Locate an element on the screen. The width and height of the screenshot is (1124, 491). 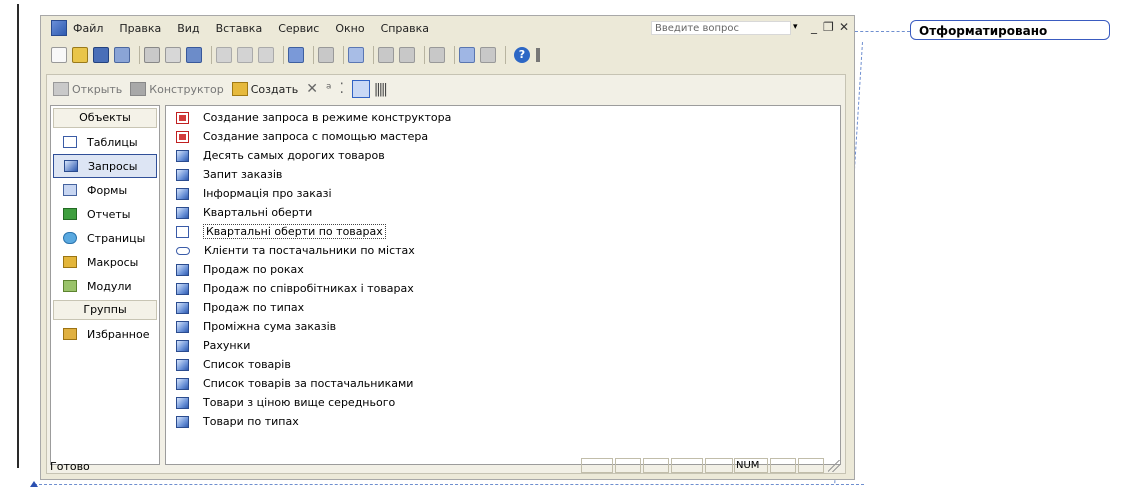
item-label: Товари з ціною вище середнього is located at coordinates (299, 402).